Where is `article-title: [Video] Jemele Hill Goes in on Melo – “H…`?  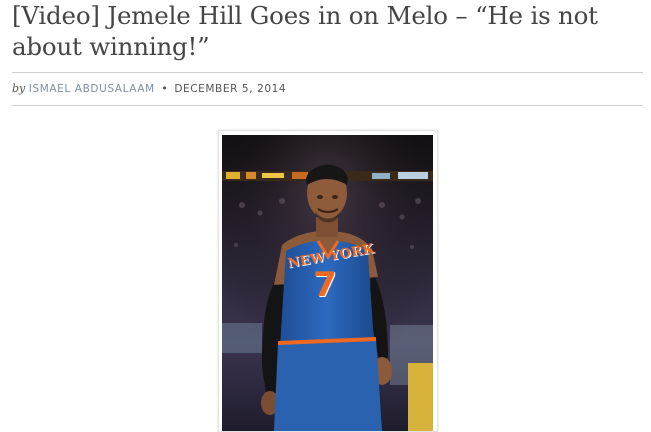 article-title: [Video] Jemele Hill Goes in on Melo – “H… is located at coordinates (327, 31).